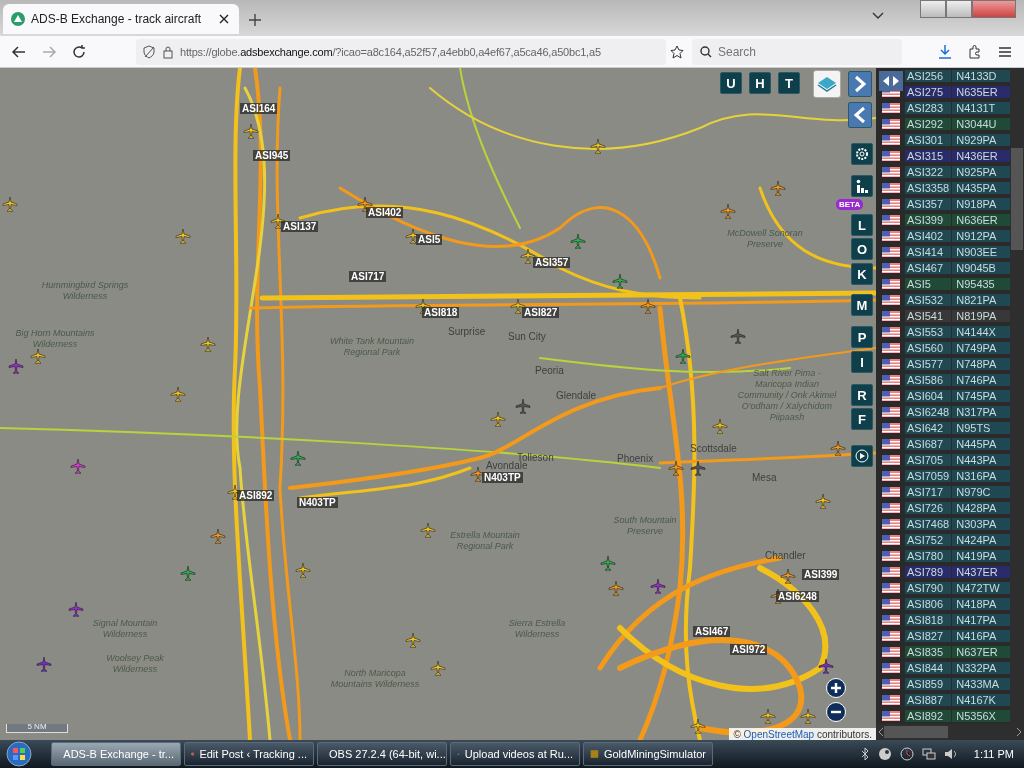 The height and width of the screenshot is (768, 1024). I want to click on layers-icon, so click(827, 84).